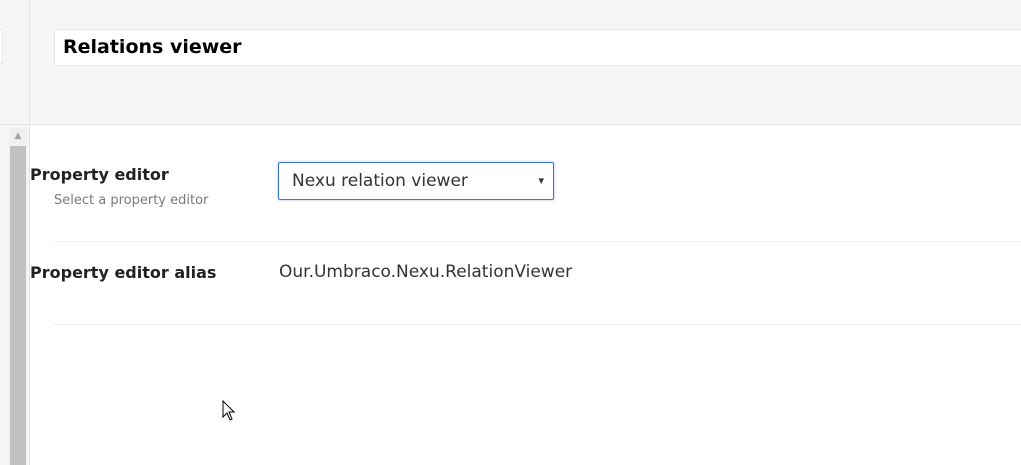 Image resolution: width=1021 pixels, height=465 pixels. I want to click on mouse-pointer-icon, so click(229, 410).